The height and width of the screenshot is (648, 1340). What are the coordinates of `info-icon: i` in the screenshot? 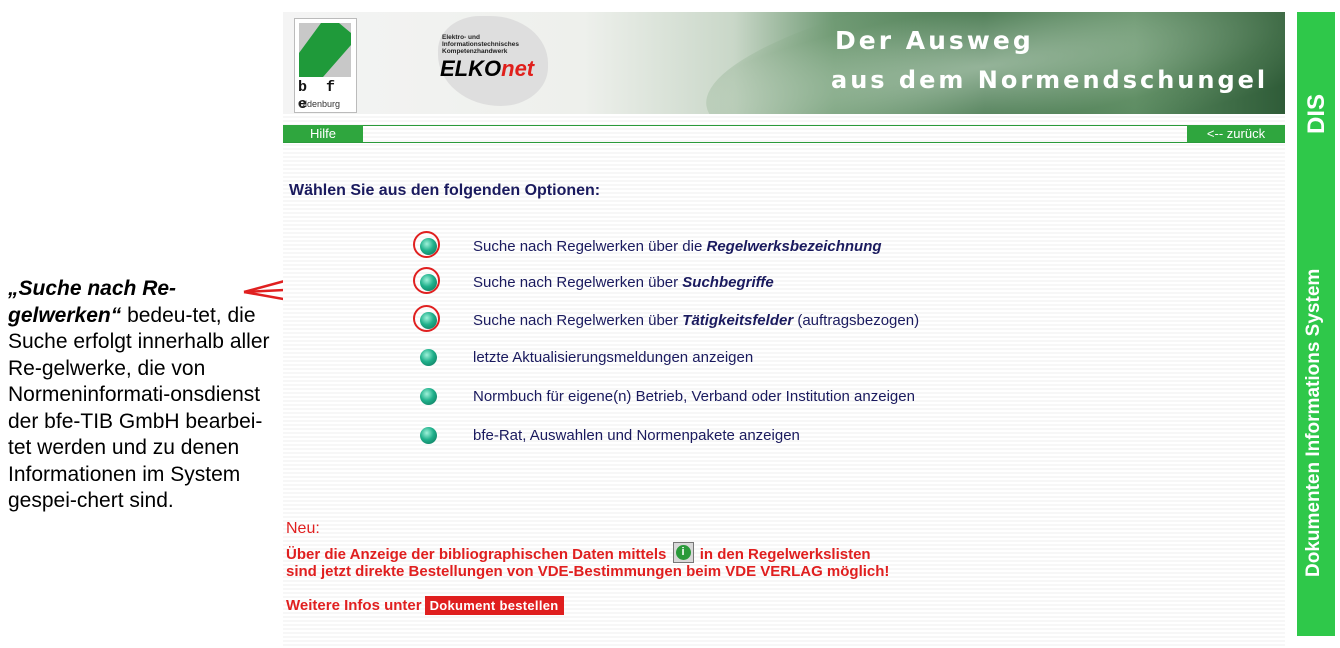 It's located at (683, 552).